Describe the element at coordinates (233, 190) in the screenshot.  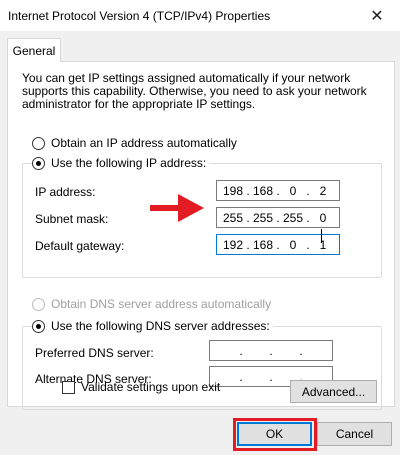
I see `ip-octet: 198` at that location.